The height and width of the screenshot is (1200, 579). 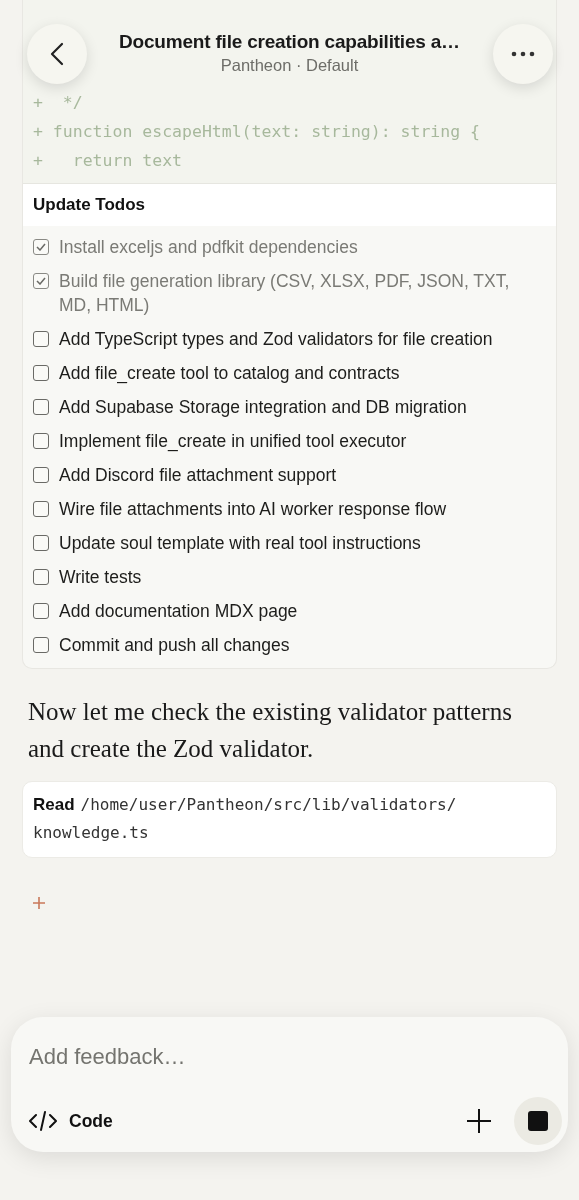 I want to click on plus-icon, so click(x=479, y=1121).